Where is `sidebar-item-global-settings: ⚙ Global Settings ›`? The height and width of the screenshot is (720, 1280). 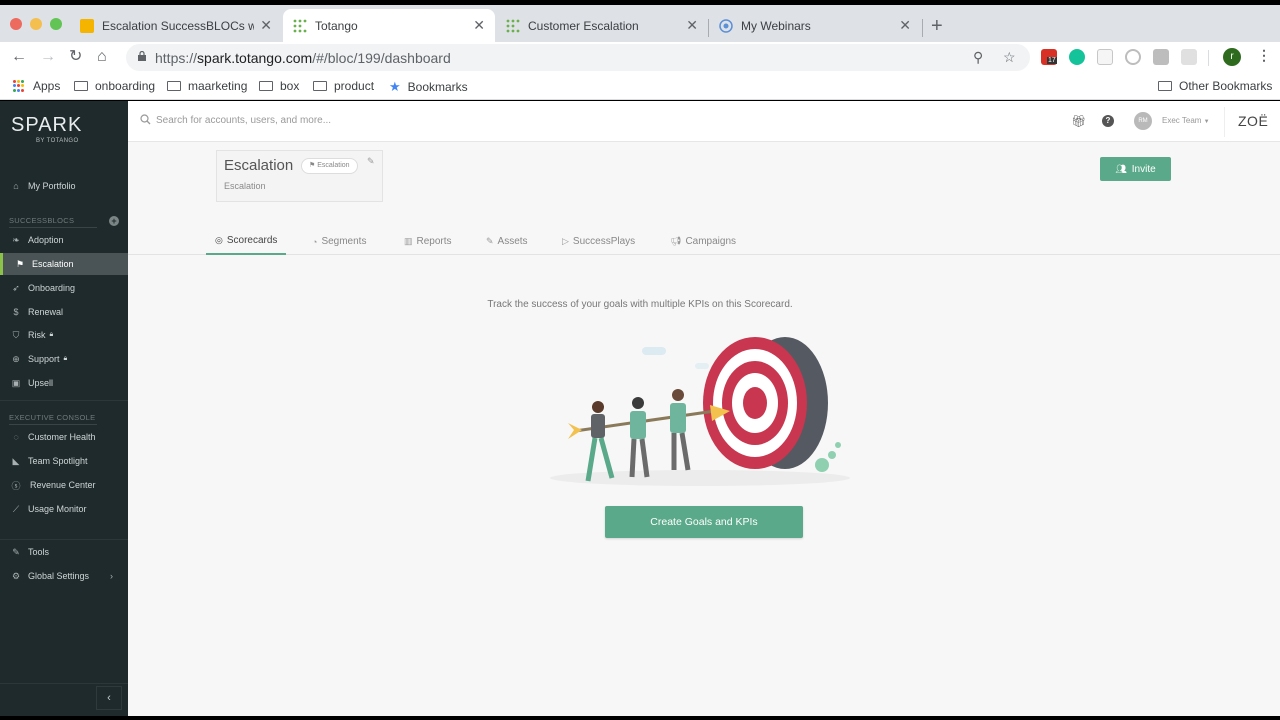
sidebar-item-global-settings: ⚙ Global Settings › is located at coordinates (64, 576).